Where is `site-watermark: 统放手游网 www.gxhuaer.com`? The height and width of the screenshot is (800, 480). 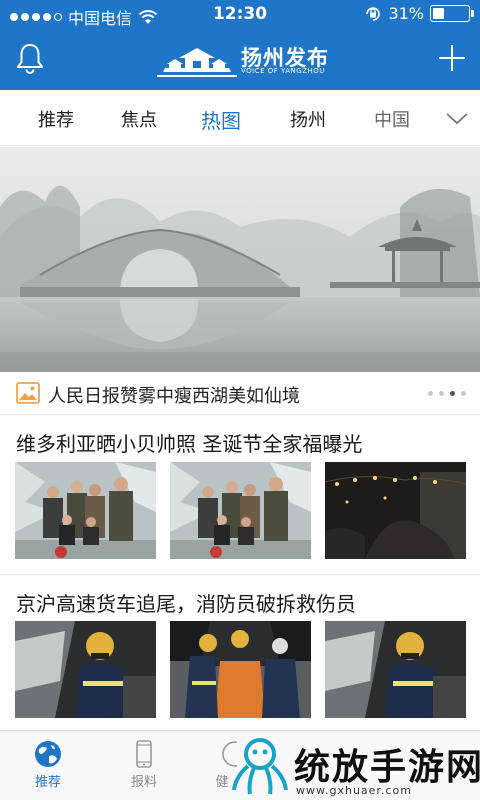 site-watermark: 统放手游网 www.gxhuaer.com is located at coordinates (354, 766).